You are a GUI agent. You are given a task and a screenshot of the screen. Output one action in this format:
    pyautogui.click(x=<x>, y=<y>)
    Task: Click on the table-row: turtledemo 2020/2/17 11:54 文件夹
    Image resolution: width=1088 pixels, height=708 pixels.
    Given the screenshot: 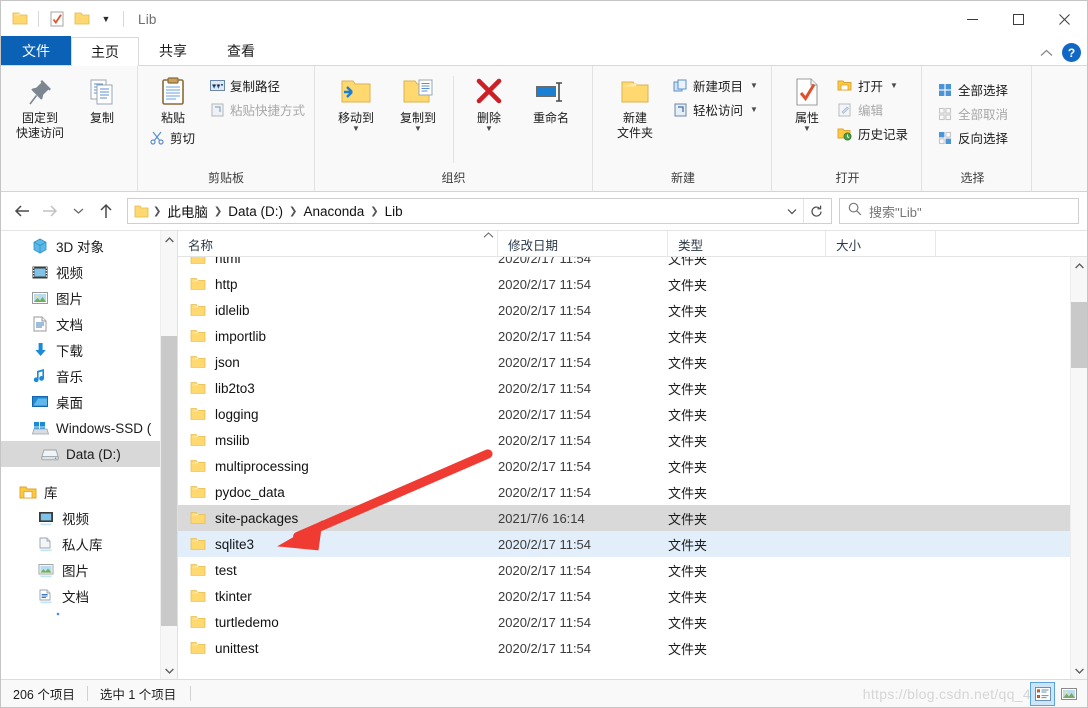 What is the action you would take?
    pyautogui.click(x=632, y=622)
    